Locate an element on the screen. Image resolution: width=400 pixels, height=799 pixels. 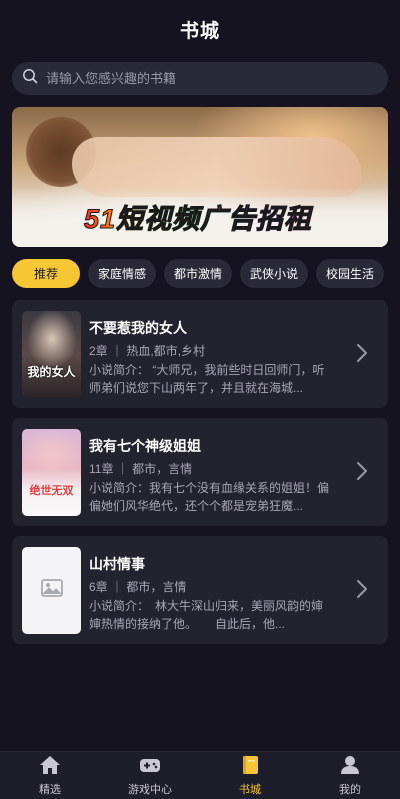
book-cover: 绝世无双 is located at coordinates (51, 472).